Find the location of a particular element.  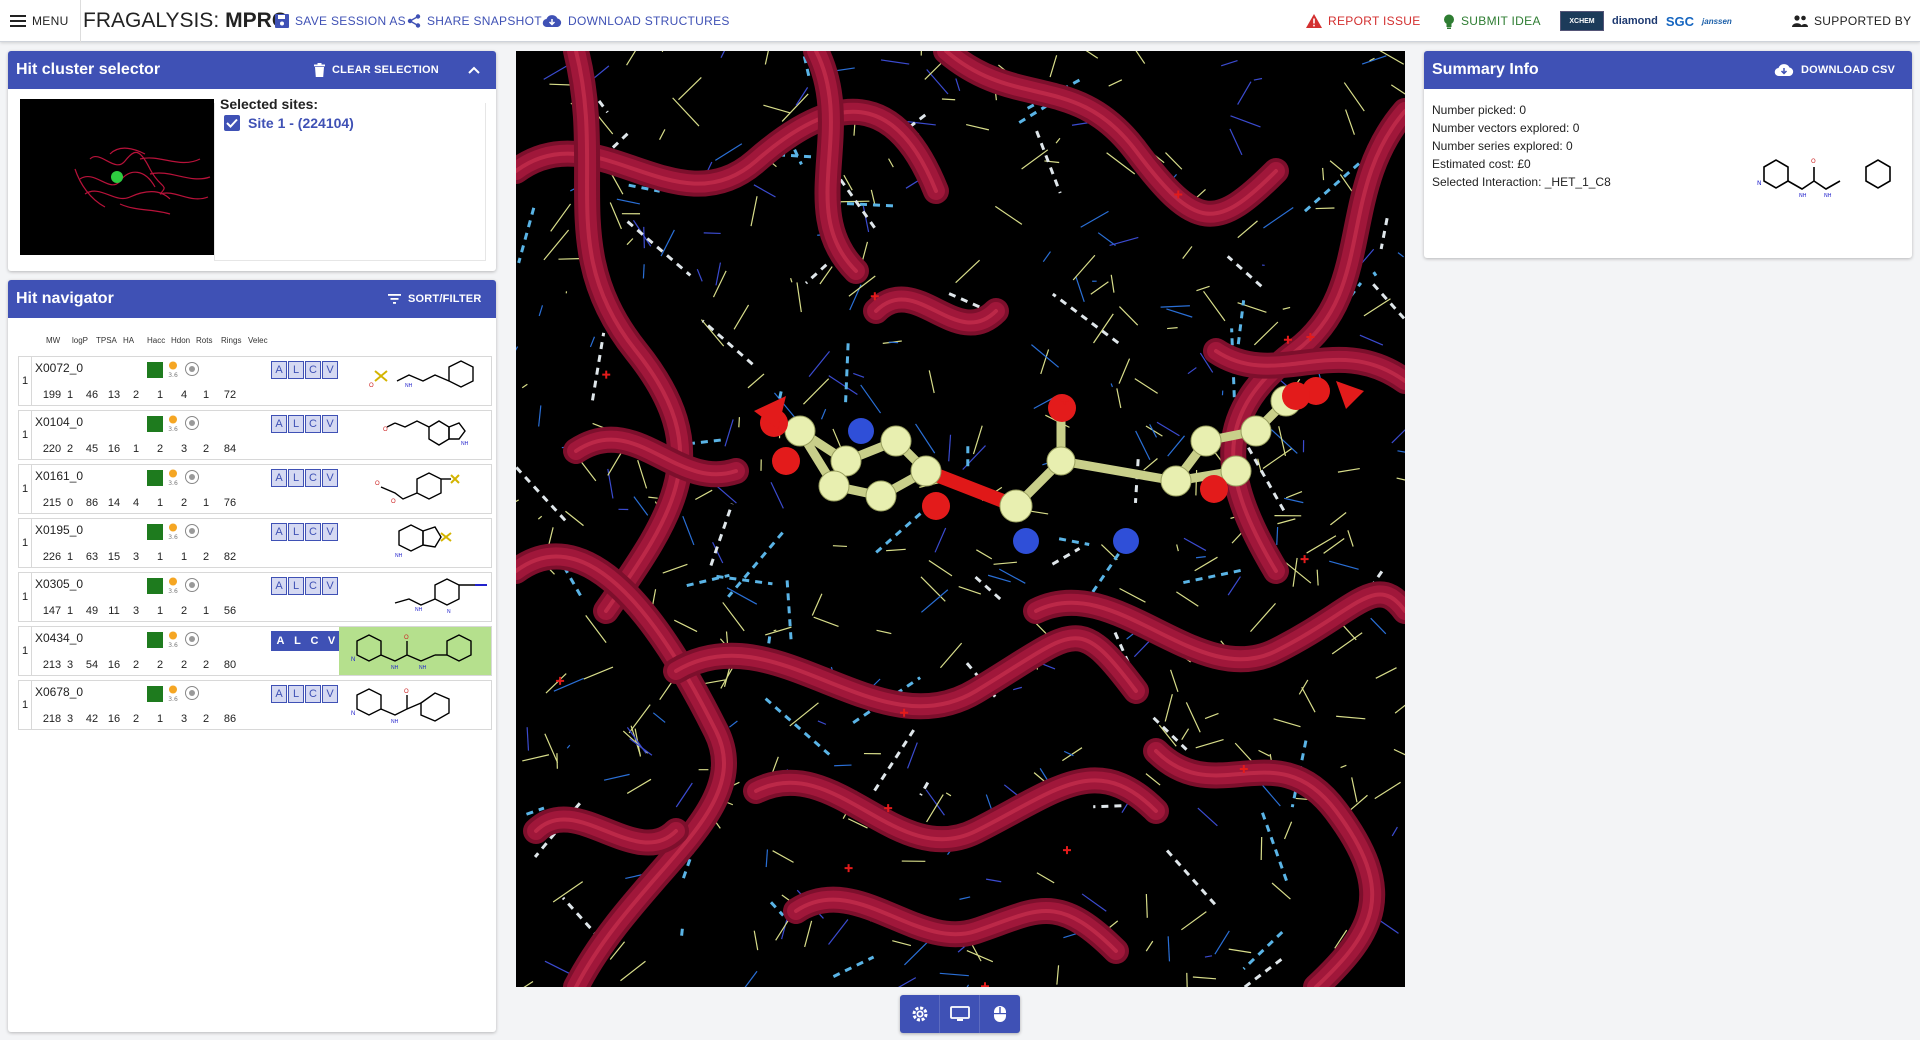

download-csv-button: DOWNLOAD CSV is located at coordinates (1834, 70).